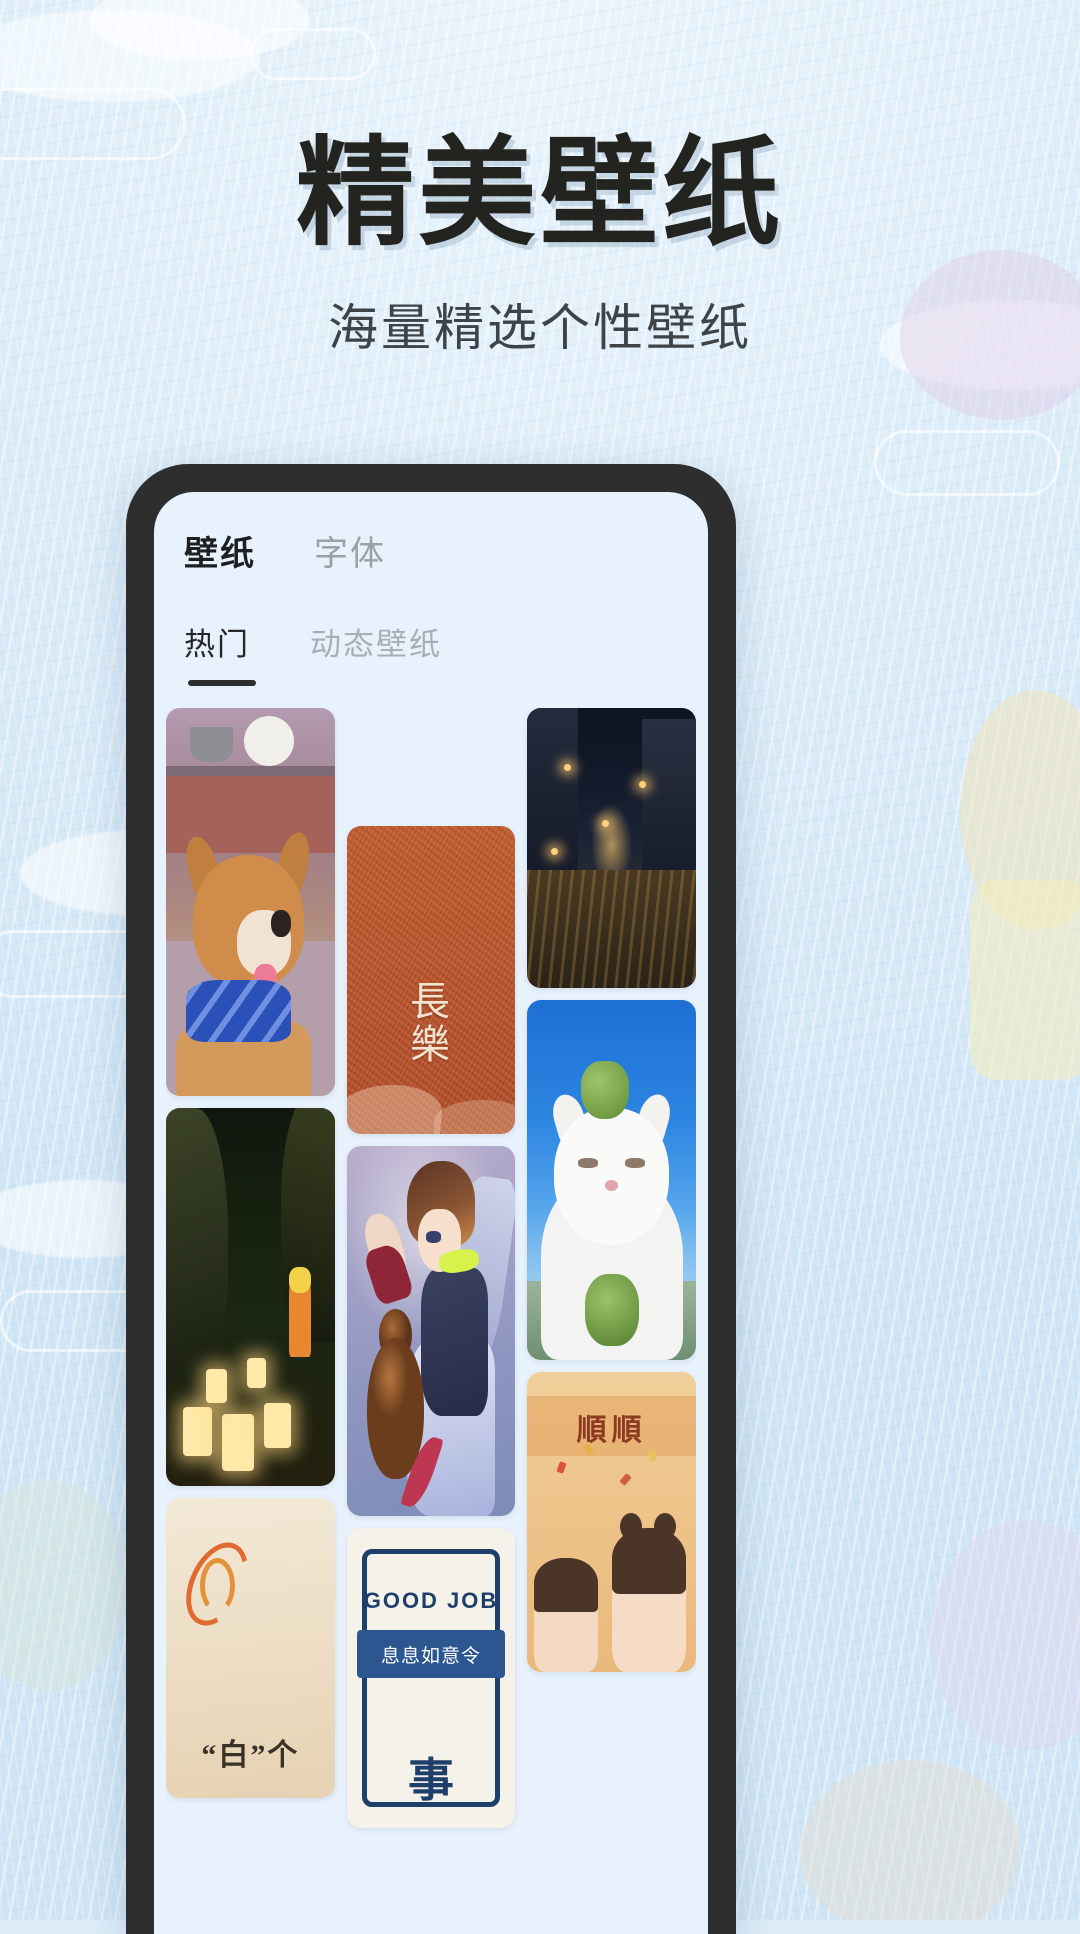  I want to click on wallpaper-column-a: “白”个, so click(250, 1310).